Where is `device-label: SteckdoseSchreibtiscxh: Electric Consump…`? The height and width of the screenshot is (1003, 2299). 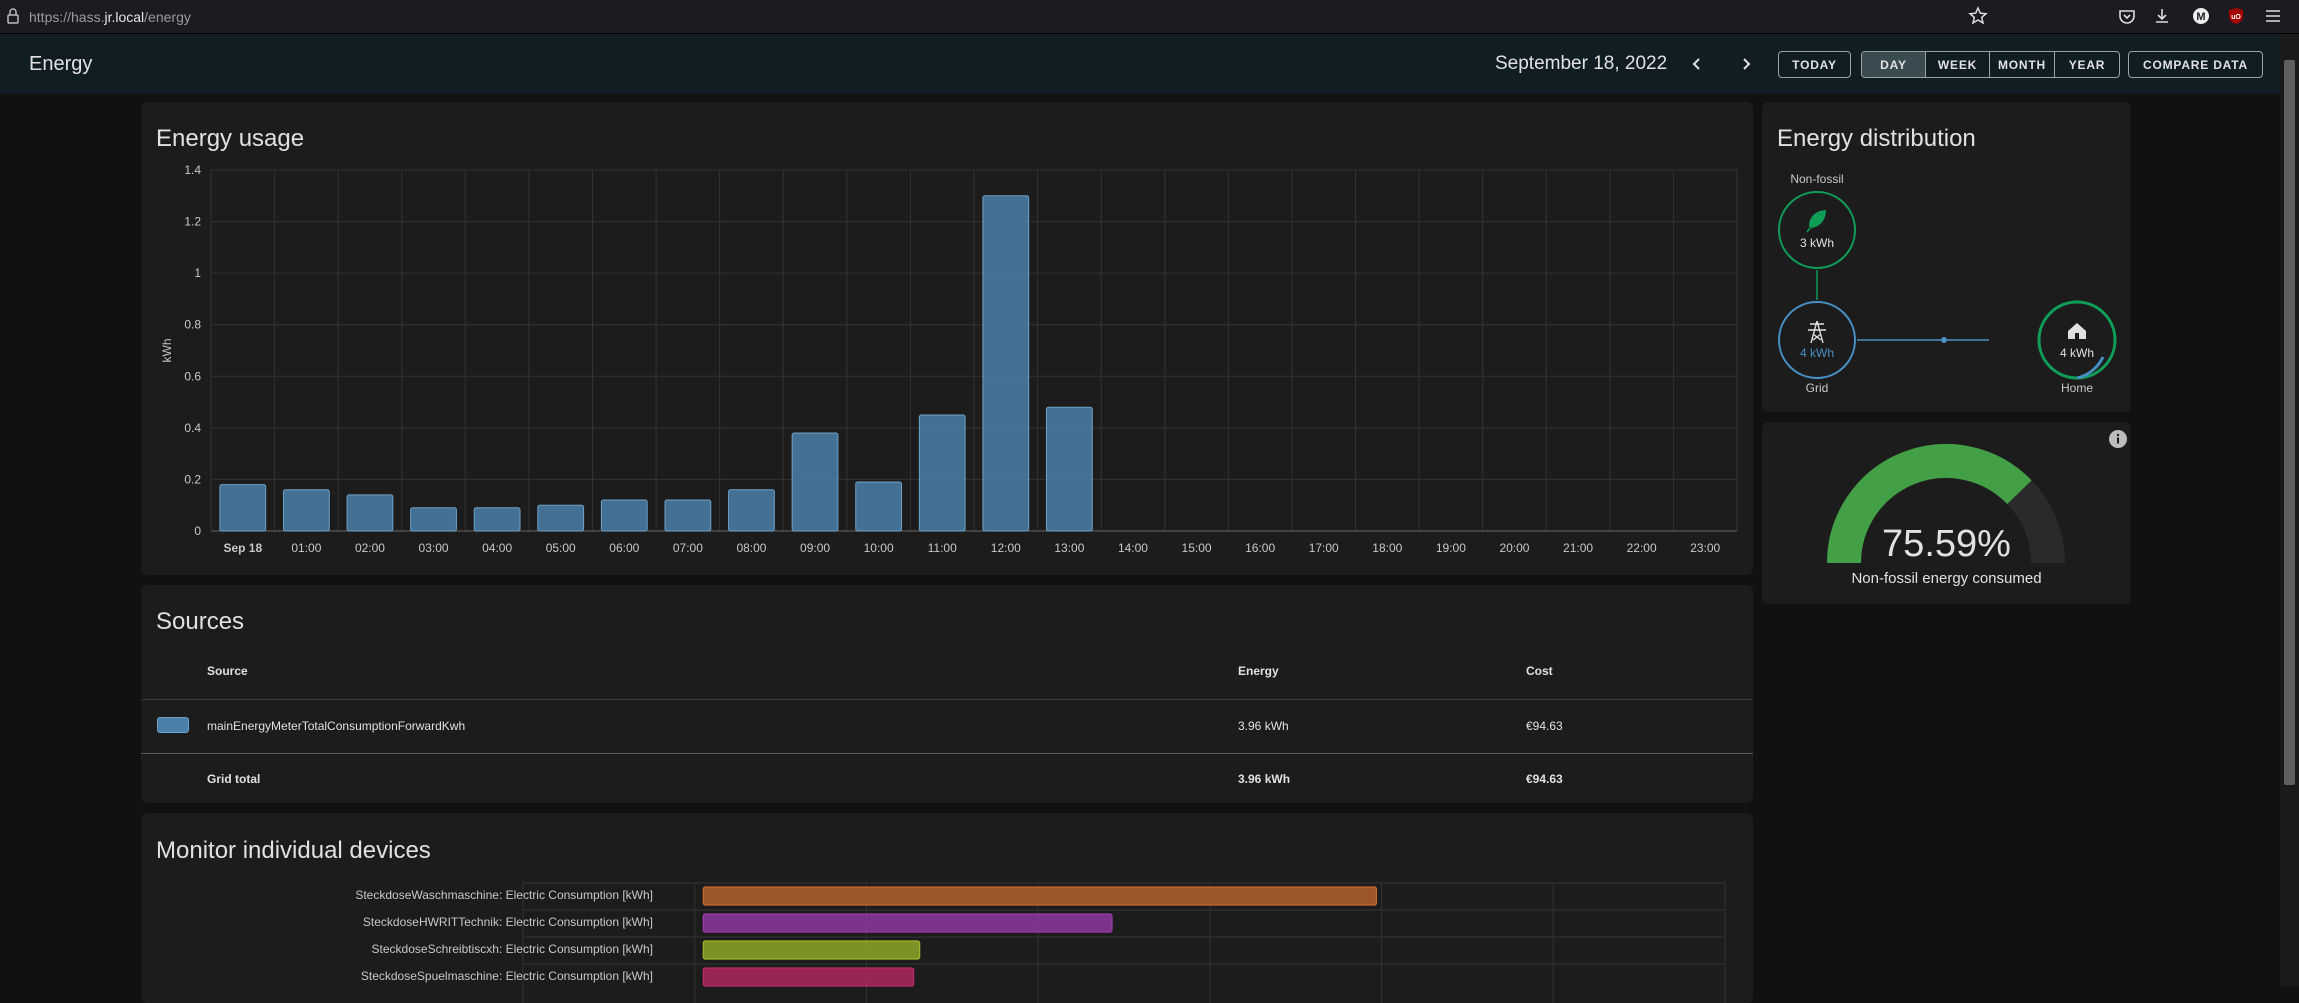 device-label: SteckdoseSchreibtiscxh: Electric Consump… is located at coordinates (512, 949).